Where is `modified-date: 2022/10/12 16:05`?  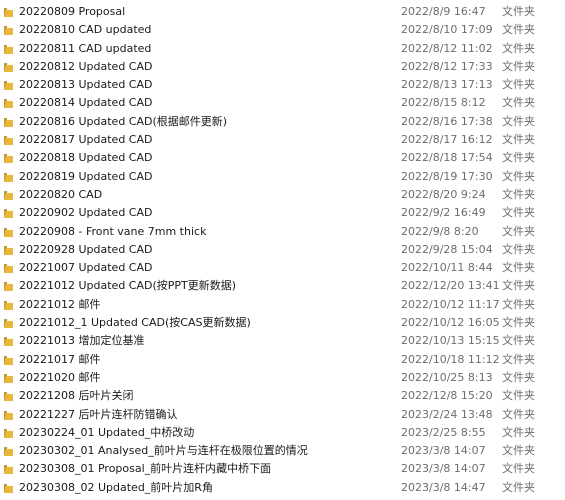 modified-date: 2022/10/12 16:05 is located at coordinates (450, 323).